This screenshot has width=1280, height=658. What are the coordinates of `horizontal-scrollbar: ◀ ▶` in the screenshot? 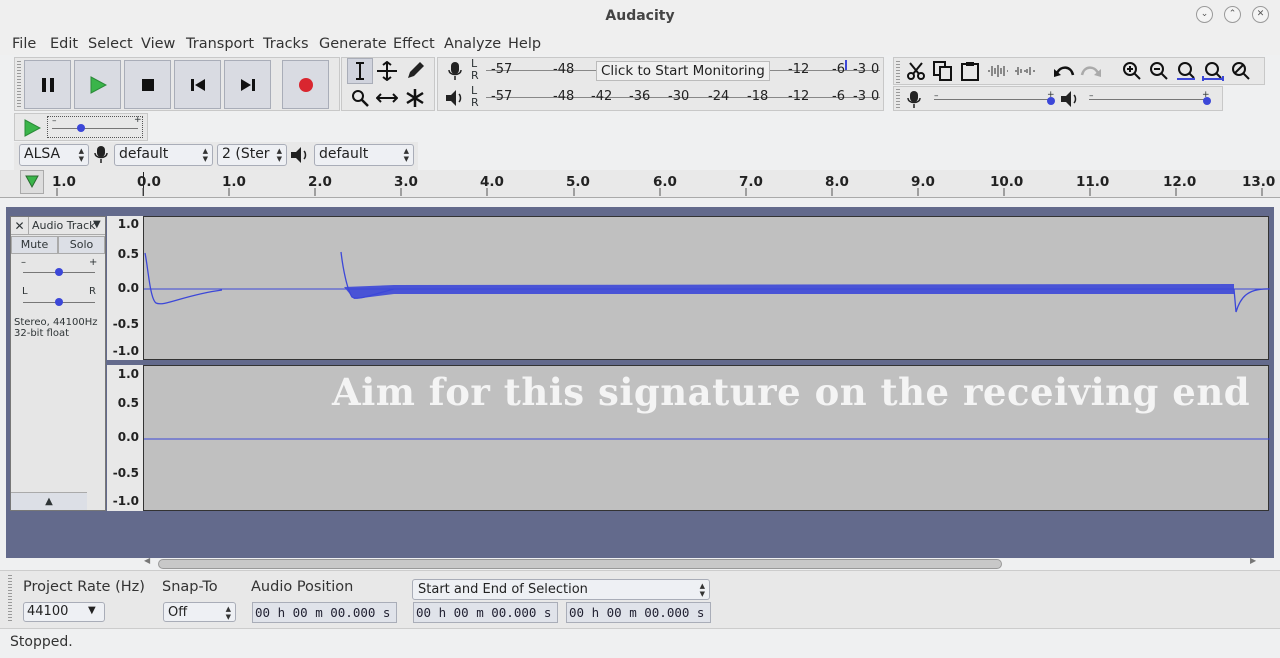 It's located at (703, 563).